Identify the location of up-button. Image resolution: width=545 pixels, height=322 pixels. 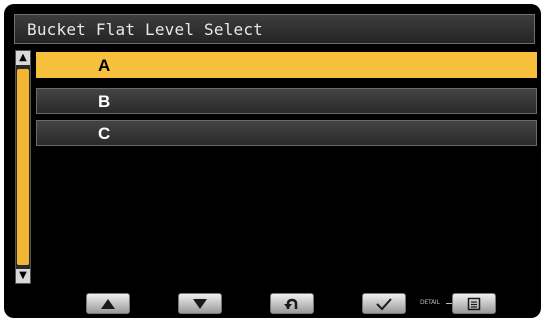
(108, 303).